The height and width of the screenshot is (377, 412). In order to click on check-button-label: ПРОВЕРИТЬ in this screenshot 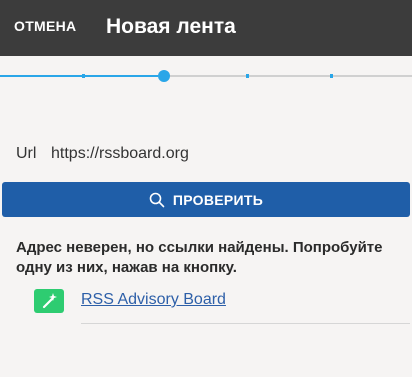, I will do `click(218, 199)`.